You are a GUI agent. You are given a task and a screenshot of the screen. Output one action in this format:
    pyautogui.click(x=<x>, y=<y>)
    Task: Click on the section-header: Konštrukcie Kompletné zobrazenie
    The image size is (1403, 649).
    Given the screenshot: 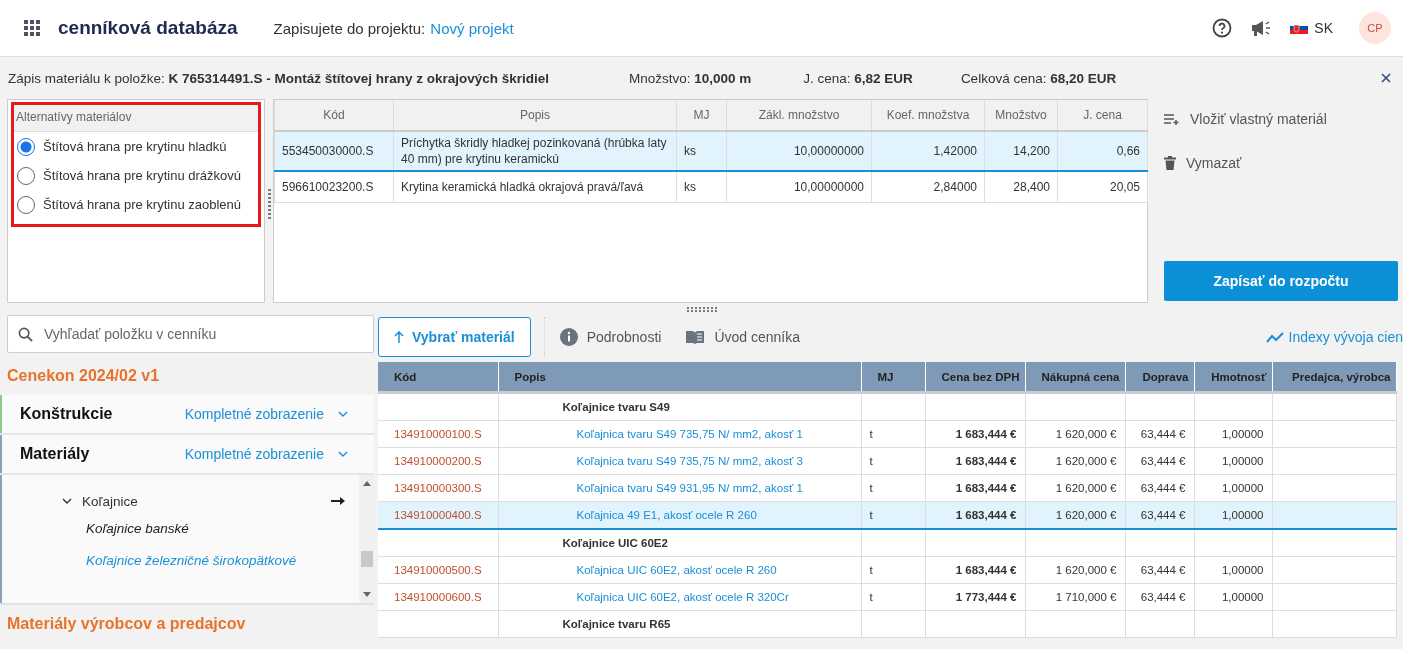 What is the action you would take?
    pyautogui.click(x=187, y=415)
    